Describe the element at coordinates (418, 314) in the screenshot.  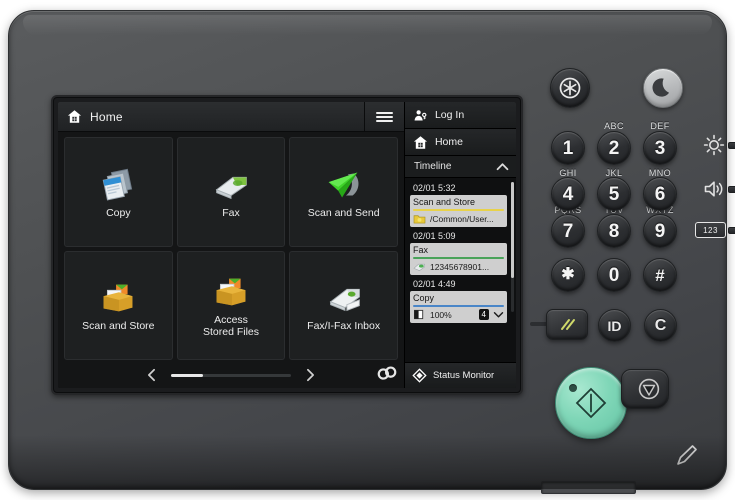
I see `contrast-square-icon` at that location.